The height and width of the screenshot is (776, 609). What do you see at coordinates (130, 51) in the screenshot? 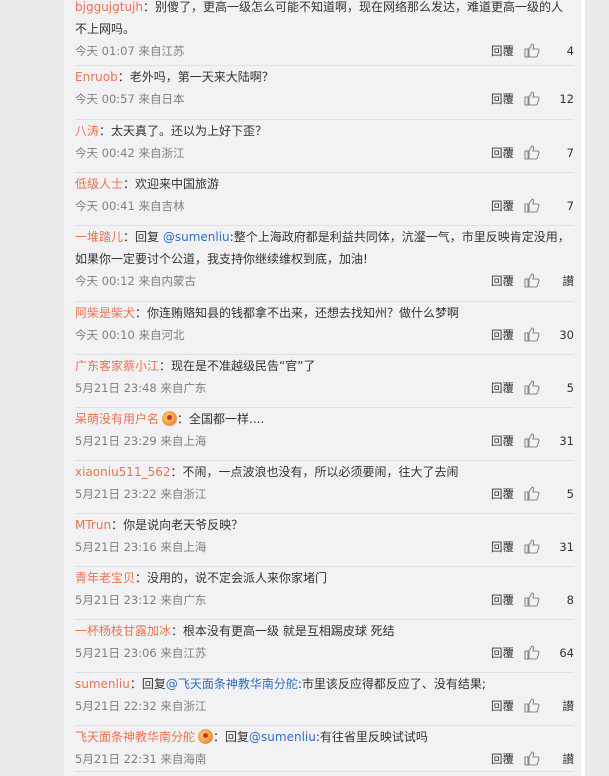
I see `comment-time: 今天 01:07 来自江苏` at bounding box center [130, 51].